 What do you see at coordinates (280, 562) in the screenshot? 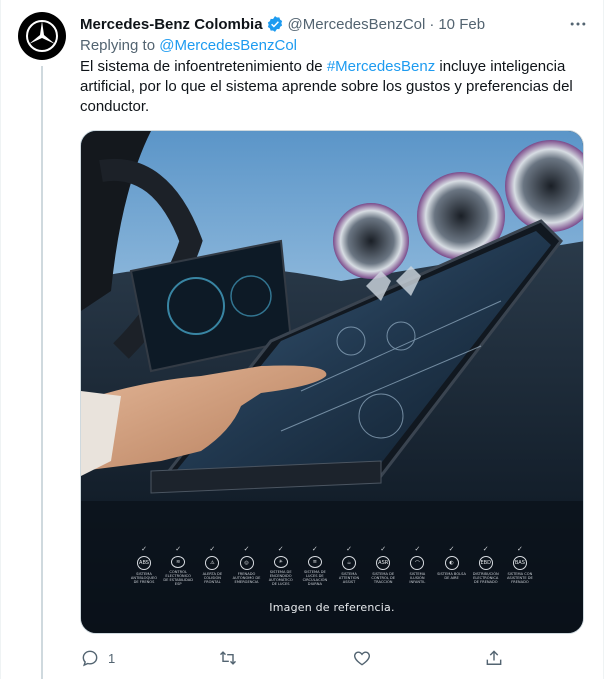
I see `feature-icon: ☀` at bounding box center [280, 562].